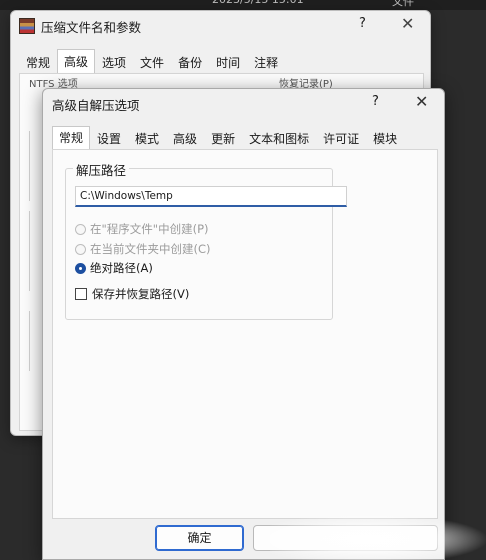  What do you see at coordinates (190, 62) in the screenshot?
I see `bg-tab-backup: 备份` at bounding box center [190, 62].